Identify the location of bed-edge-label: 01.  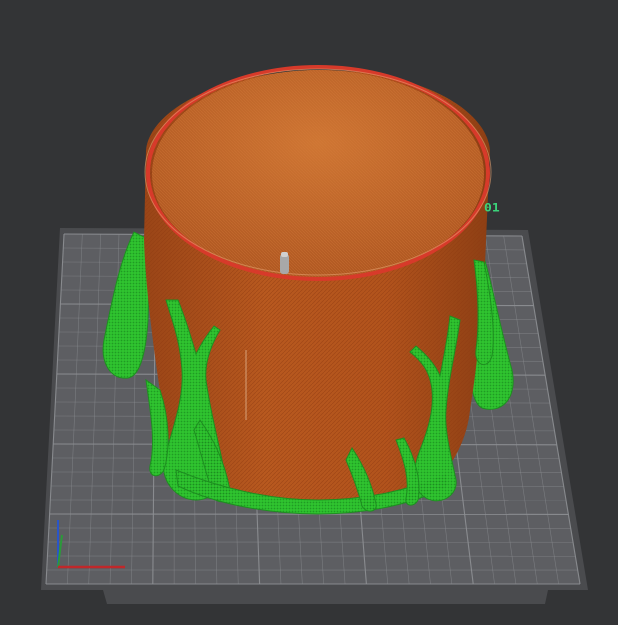
(492, 208).